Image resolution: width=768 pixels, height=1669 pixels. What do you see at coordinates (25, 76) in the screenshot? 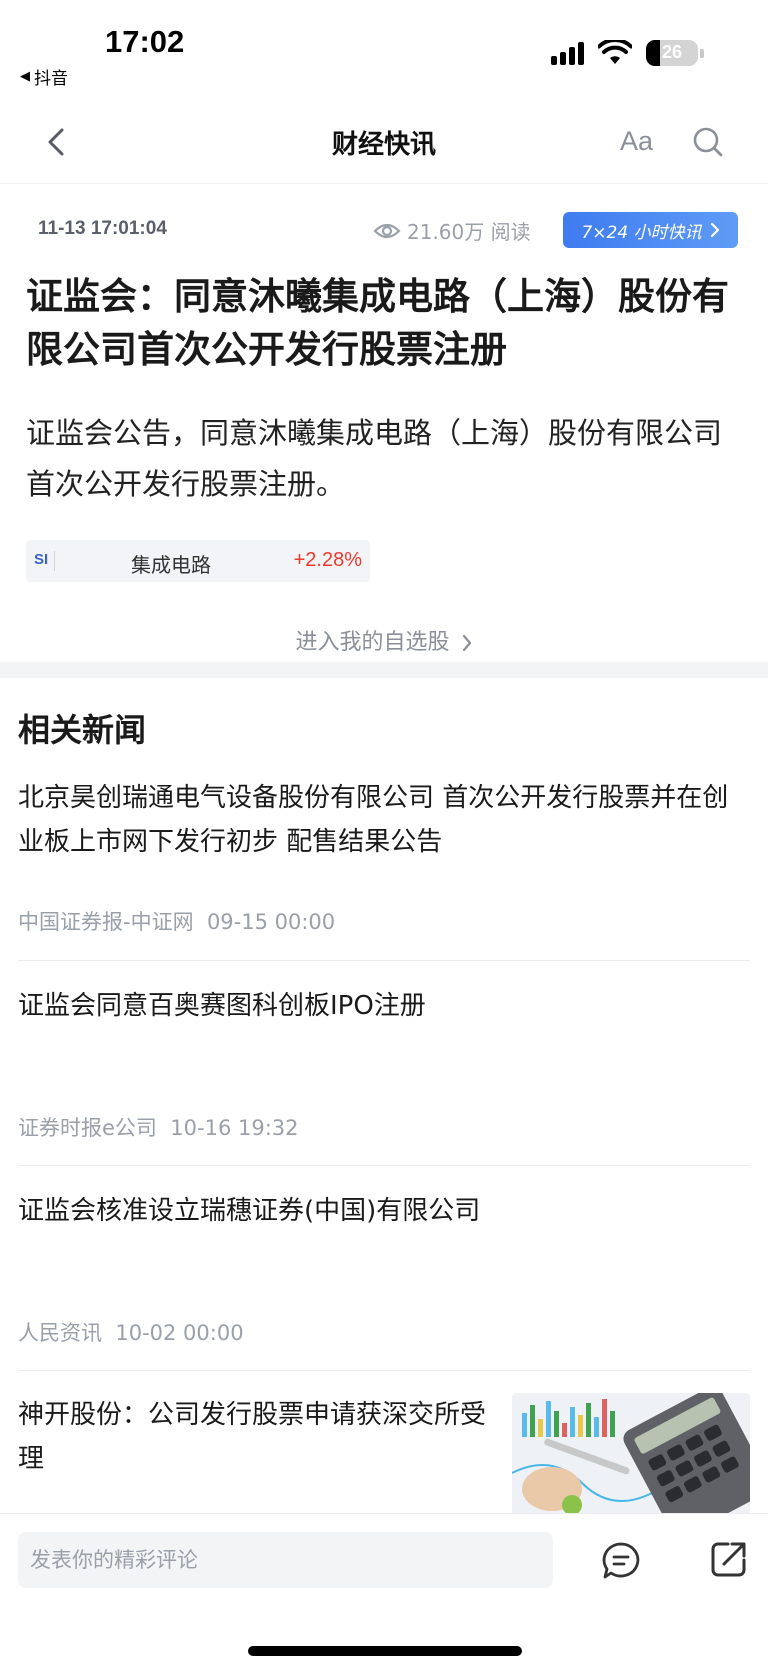
I see `back-triangle-icon: ◀` at bounding box center [25, 76].